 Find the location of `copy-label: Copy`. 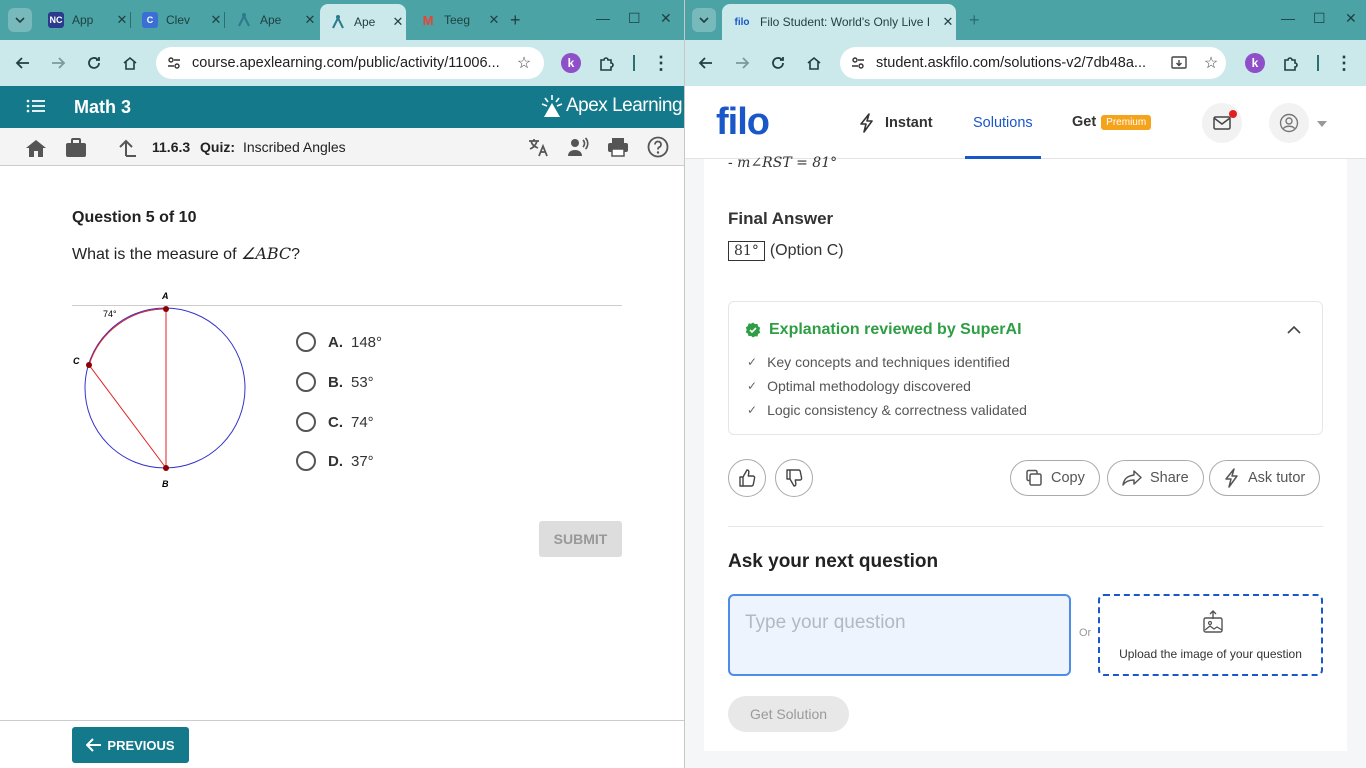

copy-label: Copy is located at coordinates (1068, 478).